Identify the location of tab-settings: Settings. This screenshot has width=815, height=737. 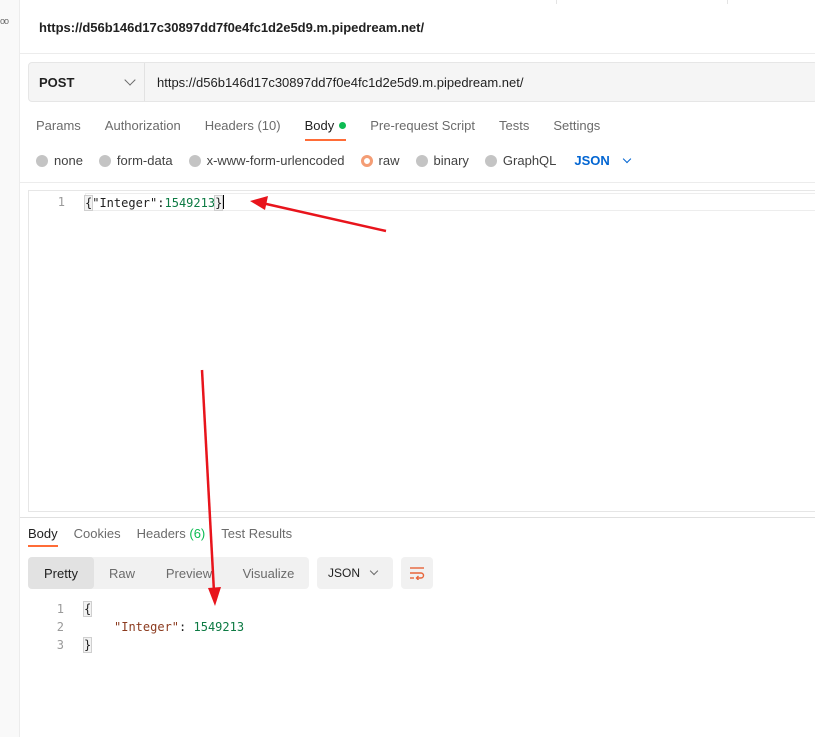
(576, 129).